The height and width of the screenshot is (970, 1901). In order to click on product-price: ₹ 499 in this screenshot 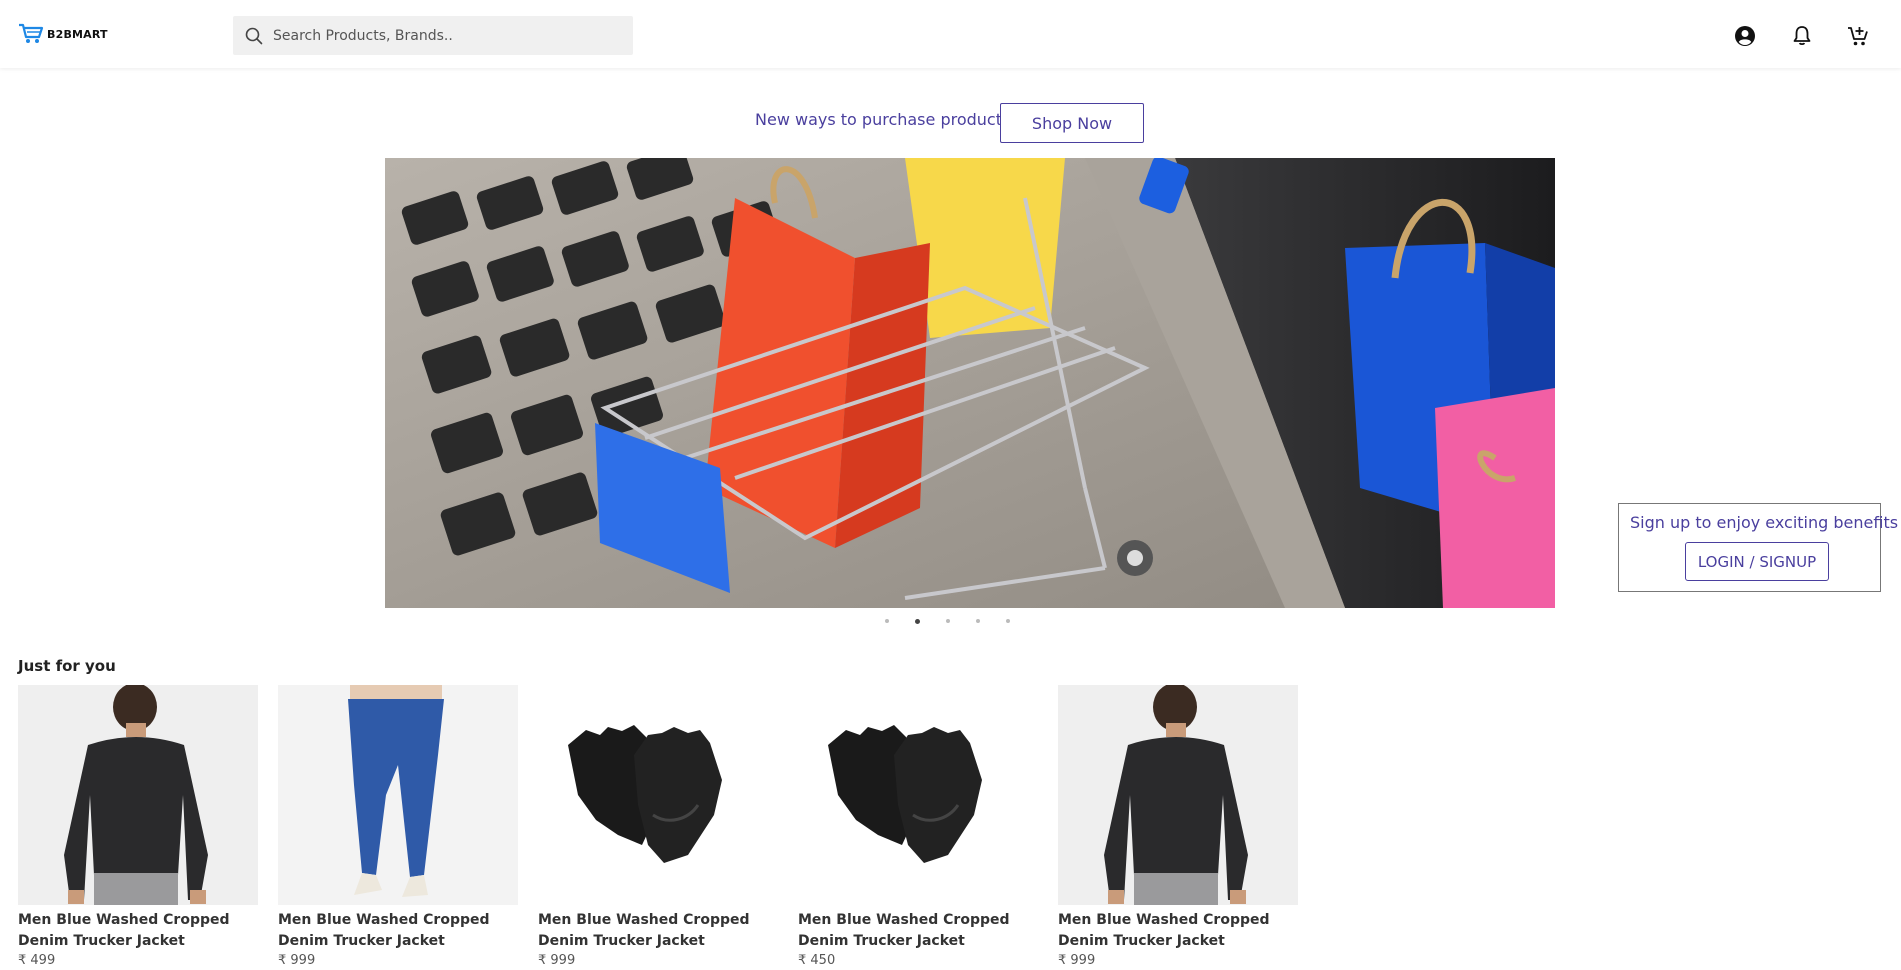, I will do `click(37, 960)`.